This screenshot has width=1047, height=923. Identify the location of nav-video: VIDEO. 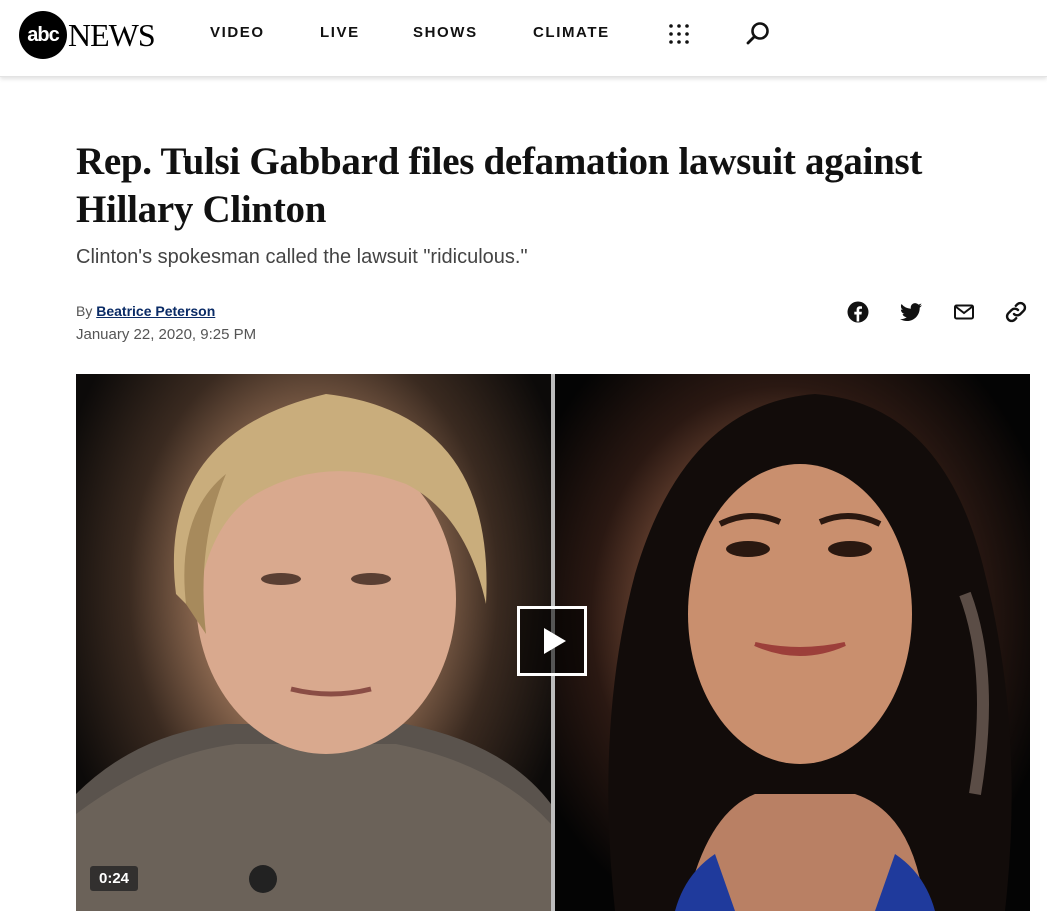
(237, 32).